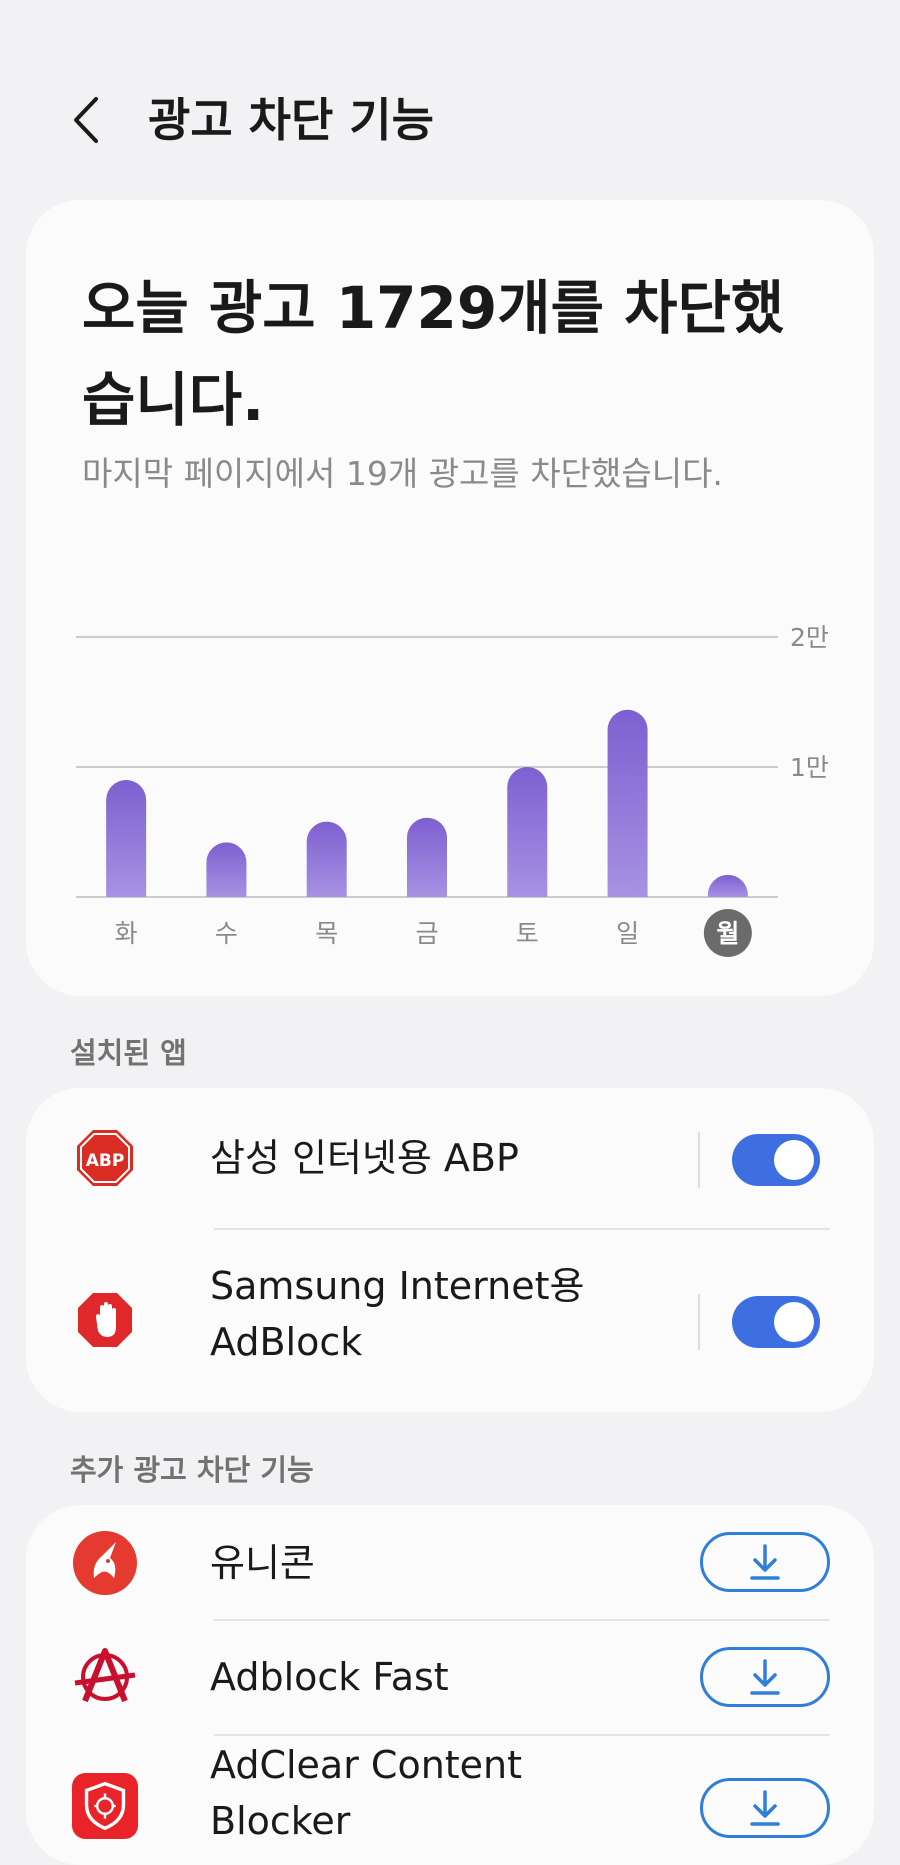 The image size is (900, 1865). Describe the element at coordinates (105, 1320) in the screenshot. I see `hand-stop-icon` at that location.